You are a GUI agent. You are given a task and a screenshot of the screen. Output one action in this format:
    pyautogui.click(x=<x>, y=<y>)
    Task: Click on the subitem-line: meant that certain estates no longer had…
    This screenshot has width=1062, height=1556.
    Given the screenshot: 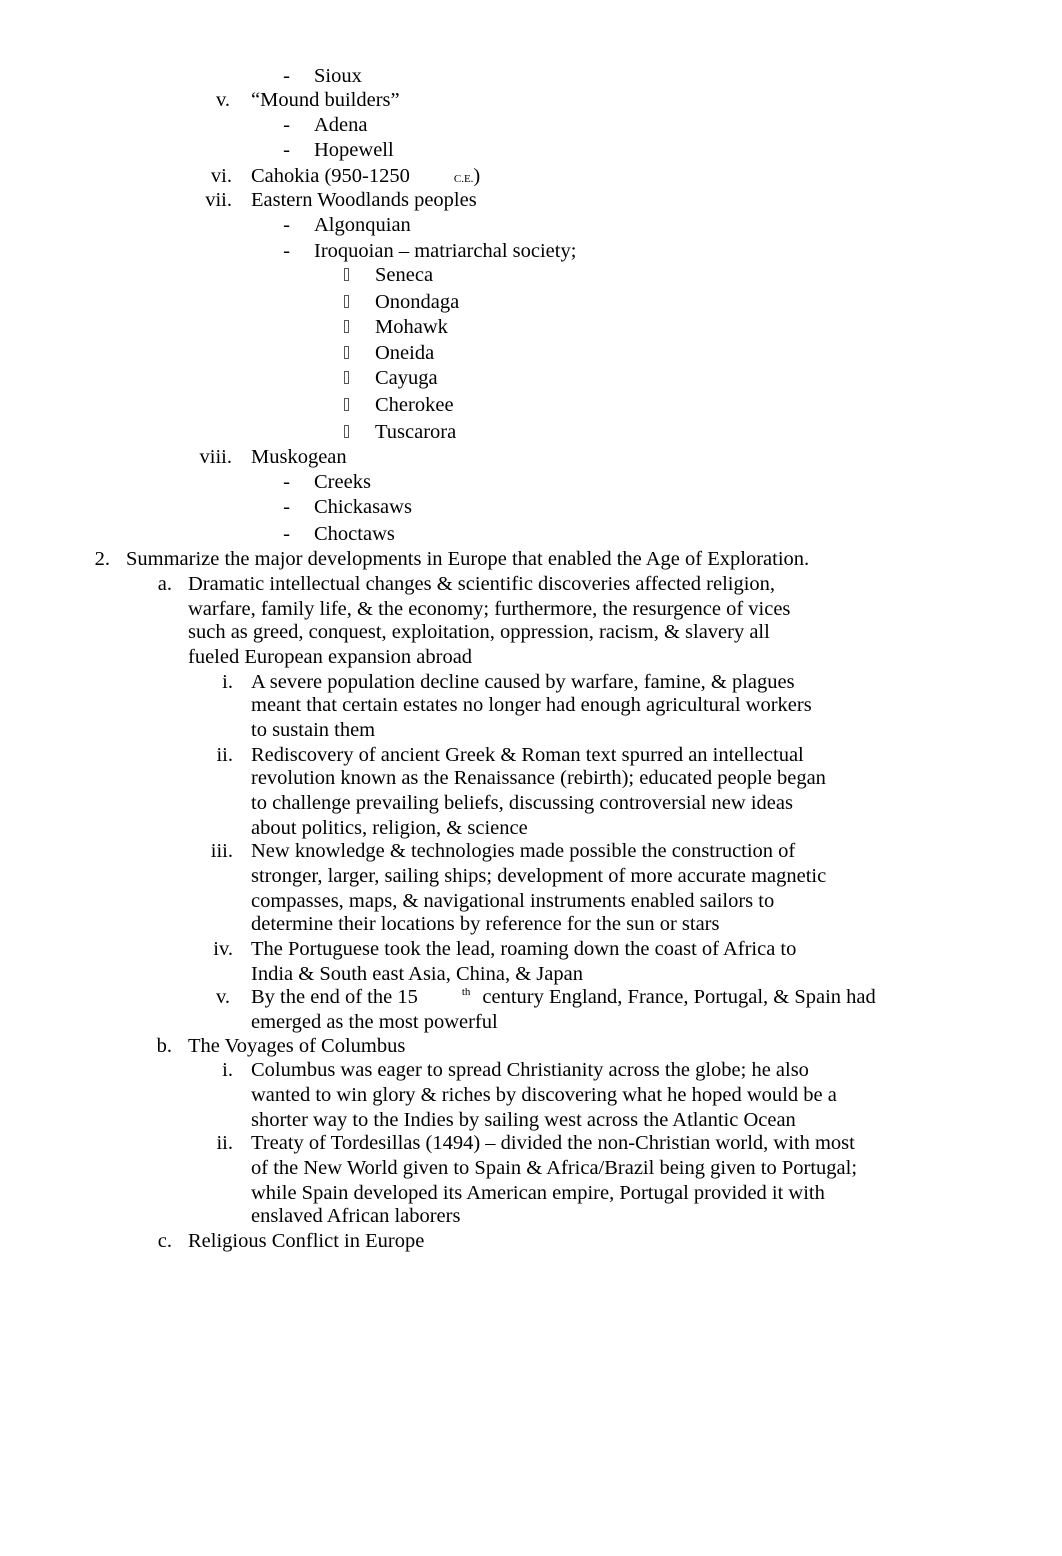 What is the action you would take?
    pyautogui.click(x=531, y=705)
    